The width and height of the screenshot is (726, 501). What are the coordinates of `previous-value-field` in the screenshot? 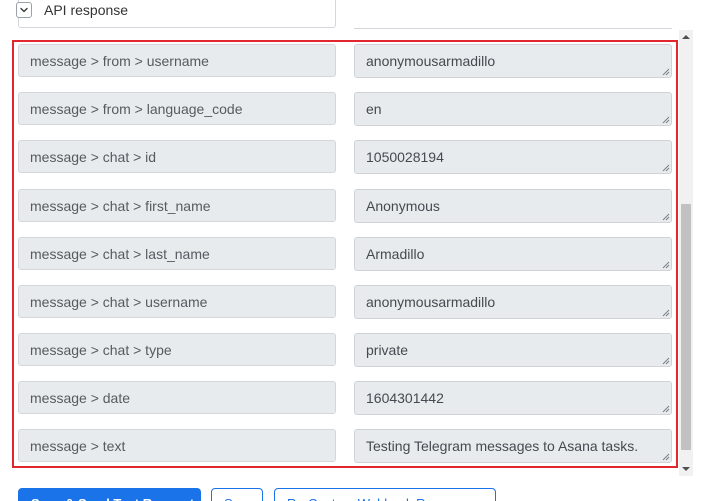 It's located at (513, 14).